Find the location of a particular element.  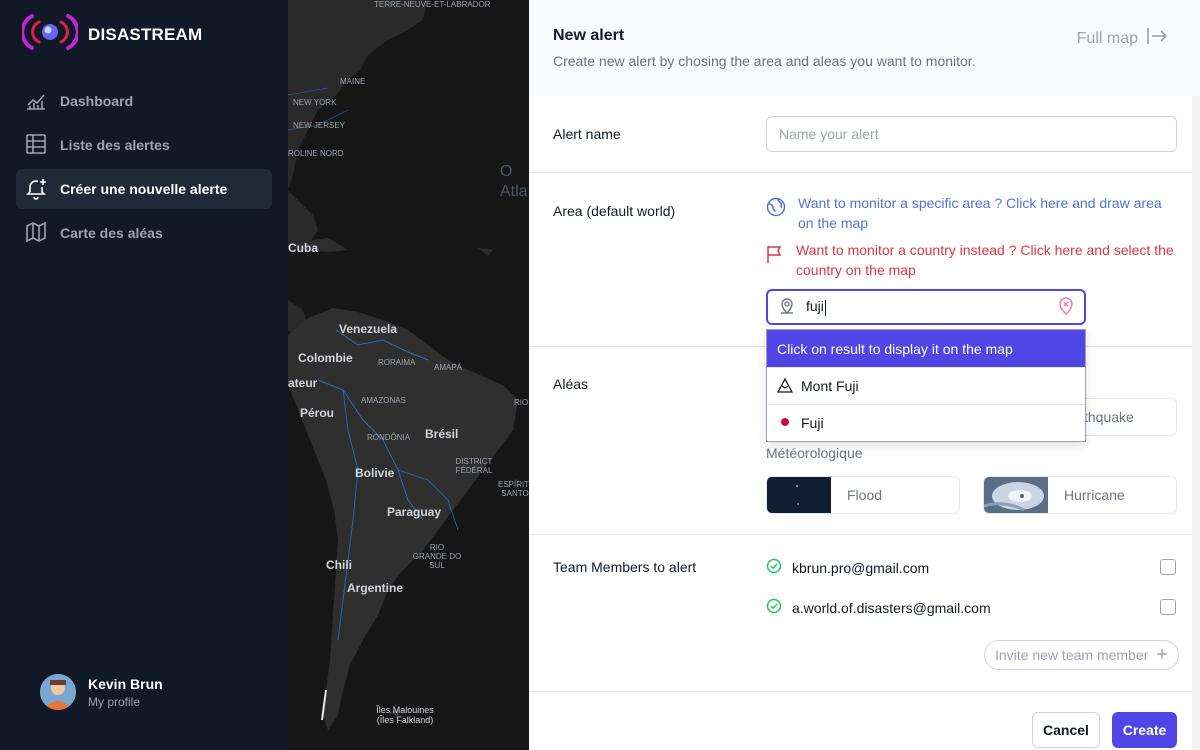

hazard-label: Flood is located at coordinates (865, 495).